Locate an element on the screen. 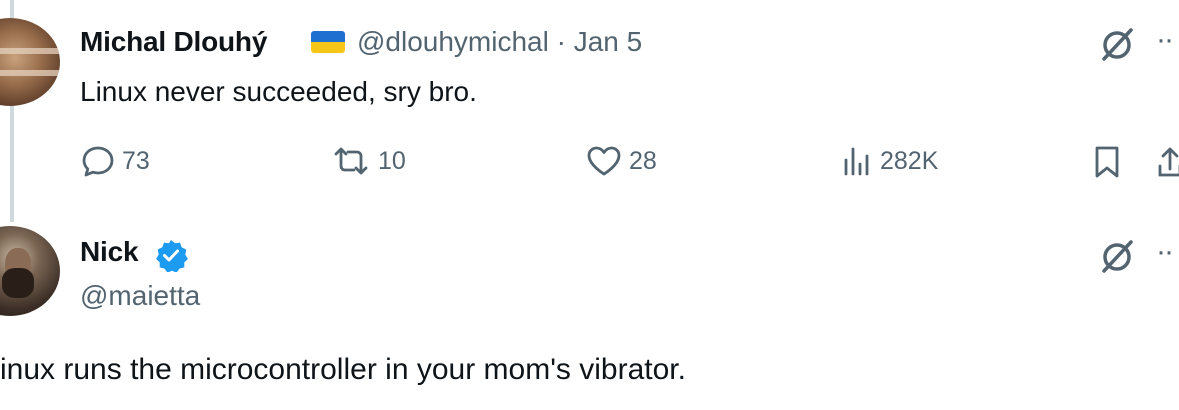  reply-button: 73 is located at coordinates (115, 161).